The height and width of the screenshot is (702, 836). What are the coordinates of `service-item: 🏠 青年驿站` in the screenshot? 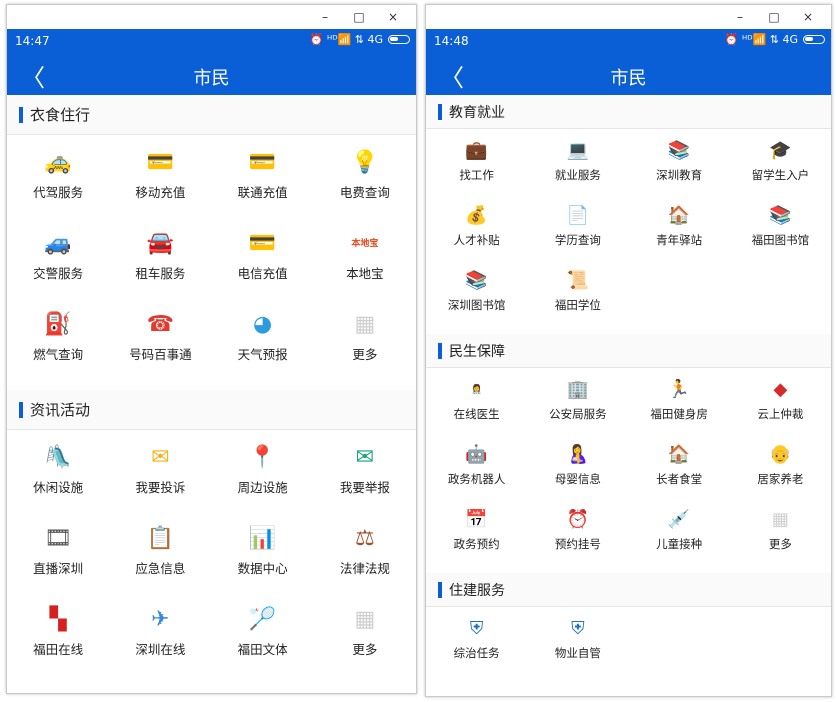 It's located at (679, 226).